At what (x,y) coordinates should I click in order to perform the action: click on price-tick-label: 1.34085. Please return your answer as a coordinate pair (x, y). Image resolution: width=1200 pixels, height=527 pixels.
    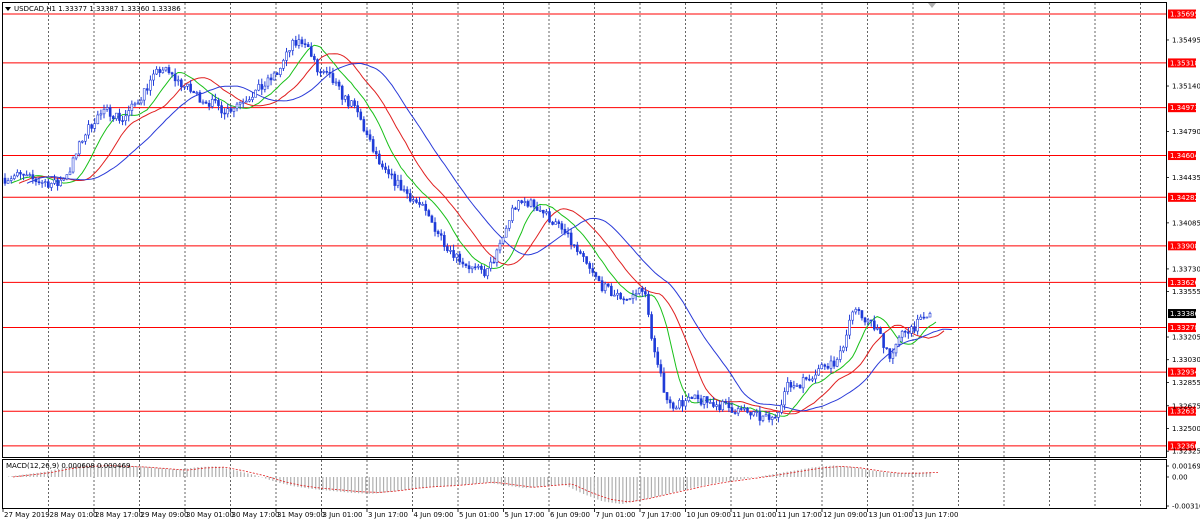
    Looking at the image, I should click on (1186, 223).